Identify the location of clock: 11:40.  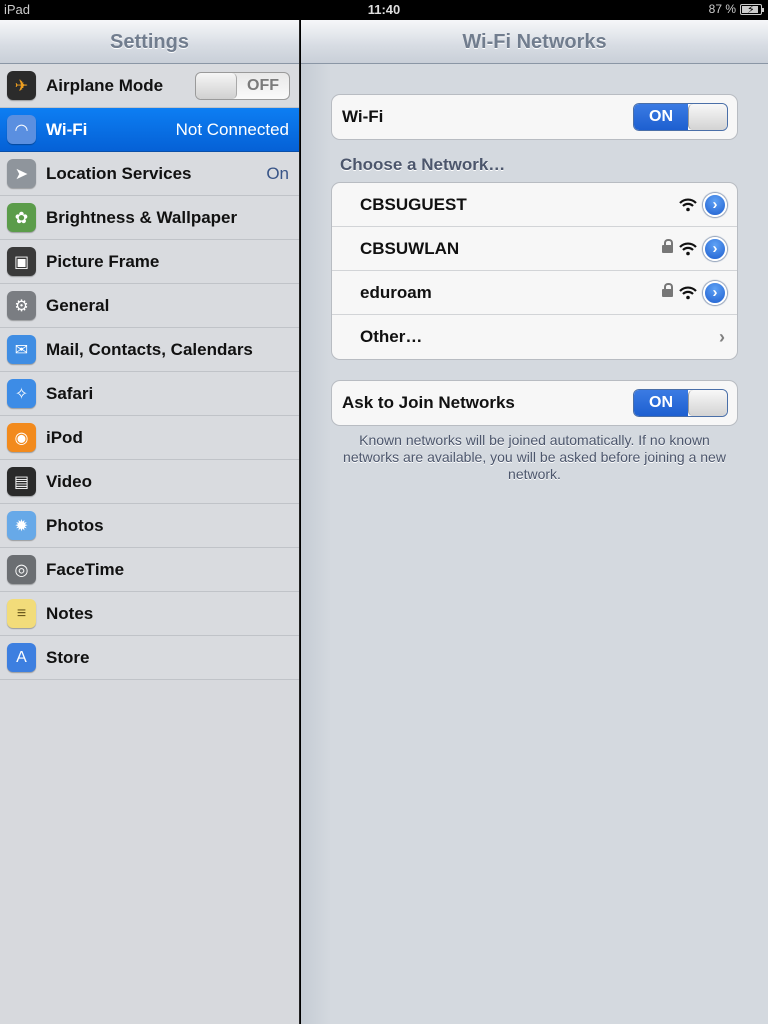
(384, 9).